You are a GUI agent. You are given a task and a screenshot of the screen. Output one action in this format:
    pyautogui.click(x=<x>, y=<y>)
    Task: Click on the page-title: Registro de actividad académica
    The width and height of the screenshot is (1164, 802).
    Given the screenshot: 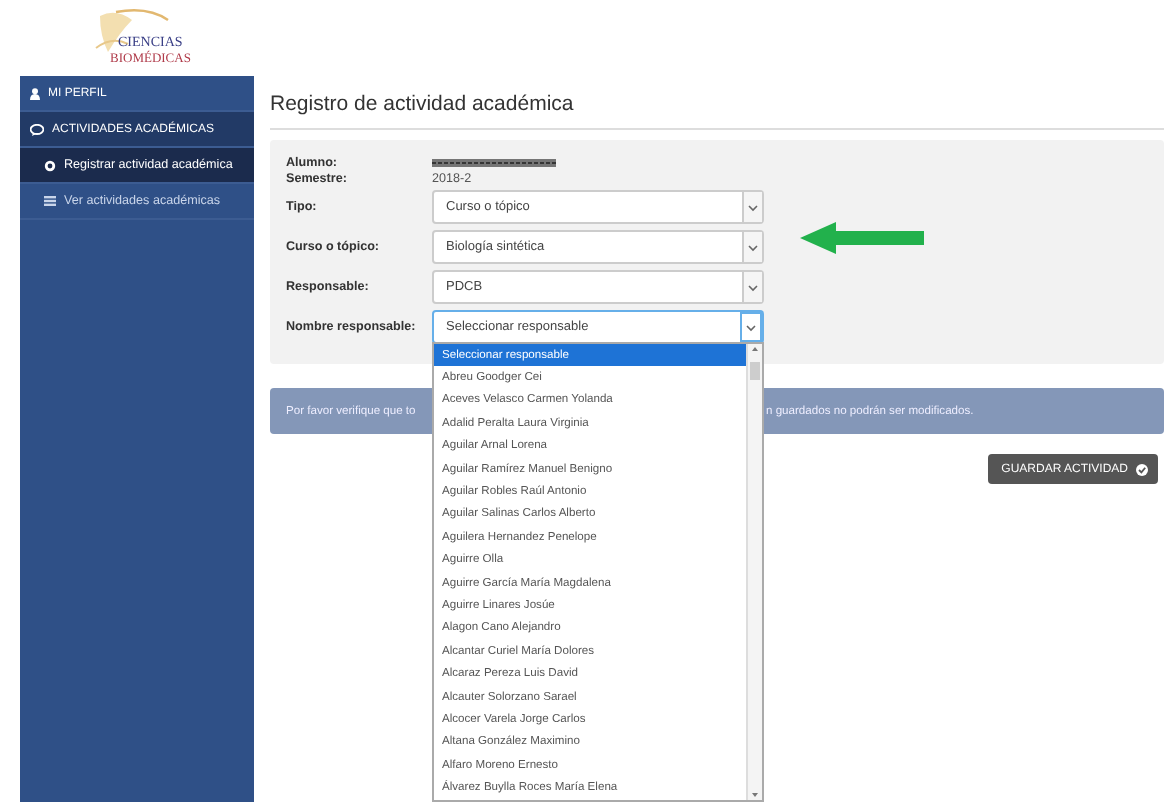 What is the action you would take?
    pyautogui.click(x=717, y=111)
    